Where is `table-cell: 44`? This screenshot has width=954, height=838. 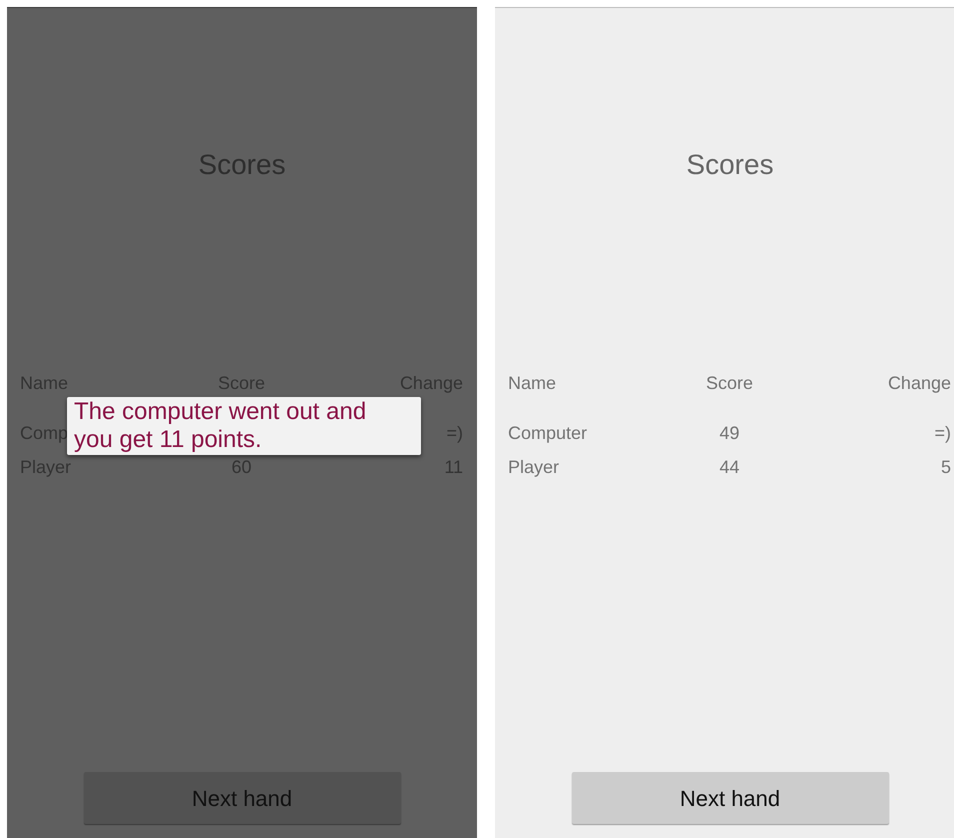
table-cell: 44 is located at coordinates (729, 467).